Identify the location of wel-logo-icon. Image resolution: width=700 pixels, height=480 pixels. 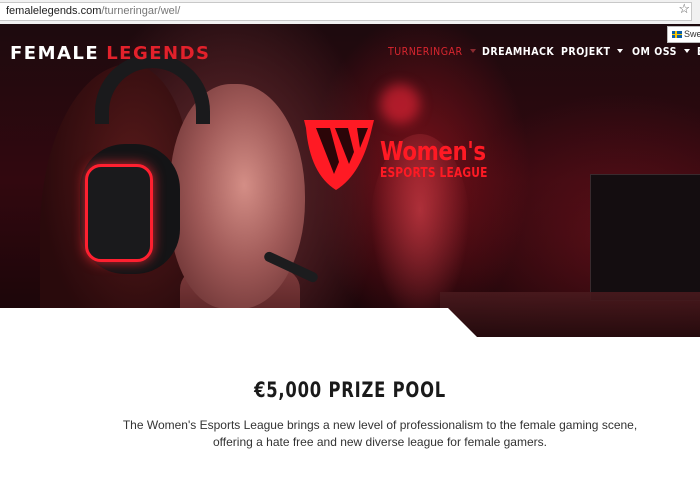
(339, 155).